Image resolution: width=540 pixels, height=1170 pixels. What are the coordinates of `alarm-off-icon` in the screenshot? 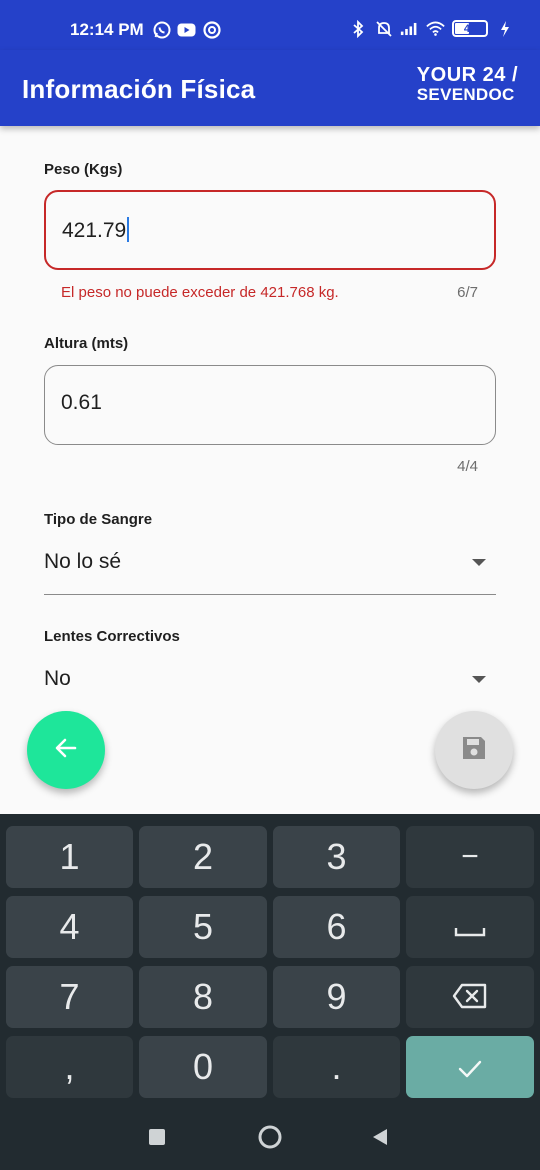 It's located at (383, 28).